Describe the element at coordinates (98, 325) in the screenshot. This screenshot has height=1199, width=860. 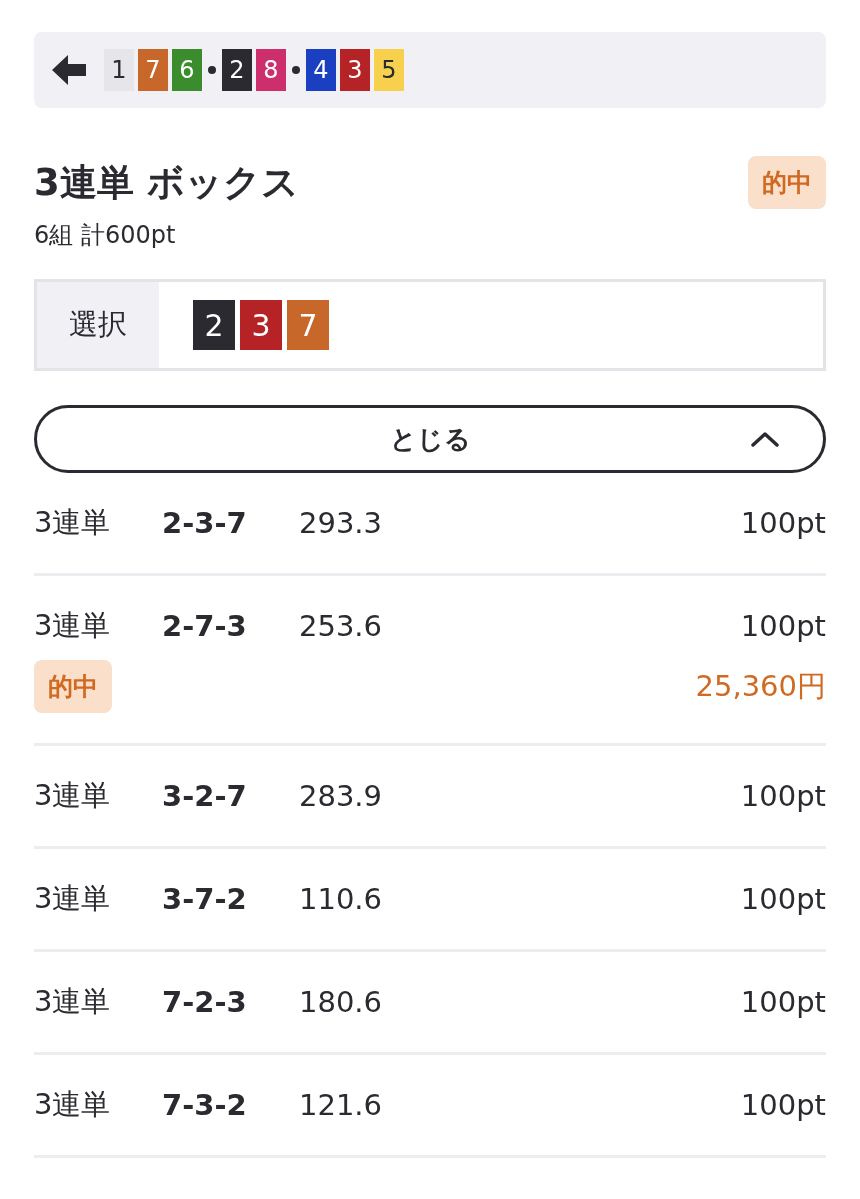
I see `selection-label: 選択` at that location.